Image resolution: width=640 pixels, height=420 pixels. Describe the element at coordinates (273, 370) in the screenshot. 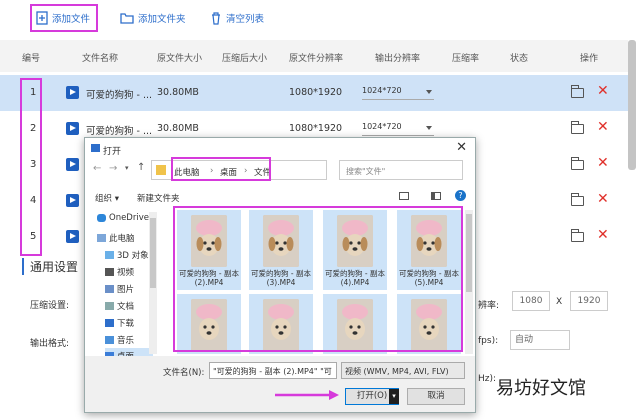

I see `filename-input: "可爱的狗狗 - 副本 (2).MP4" "可` at that location.